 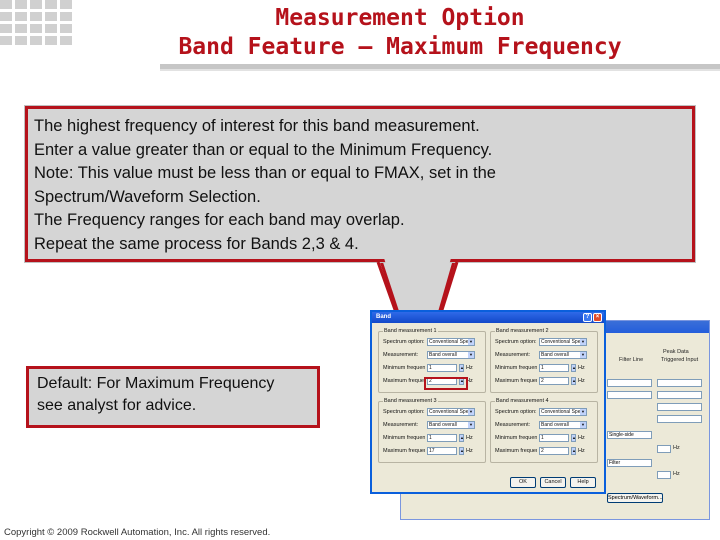 What do you see at coordinates (442, 451) in the screenshot?
I see `maximum-frequency-input: 17` at bounding box center [442, 451].